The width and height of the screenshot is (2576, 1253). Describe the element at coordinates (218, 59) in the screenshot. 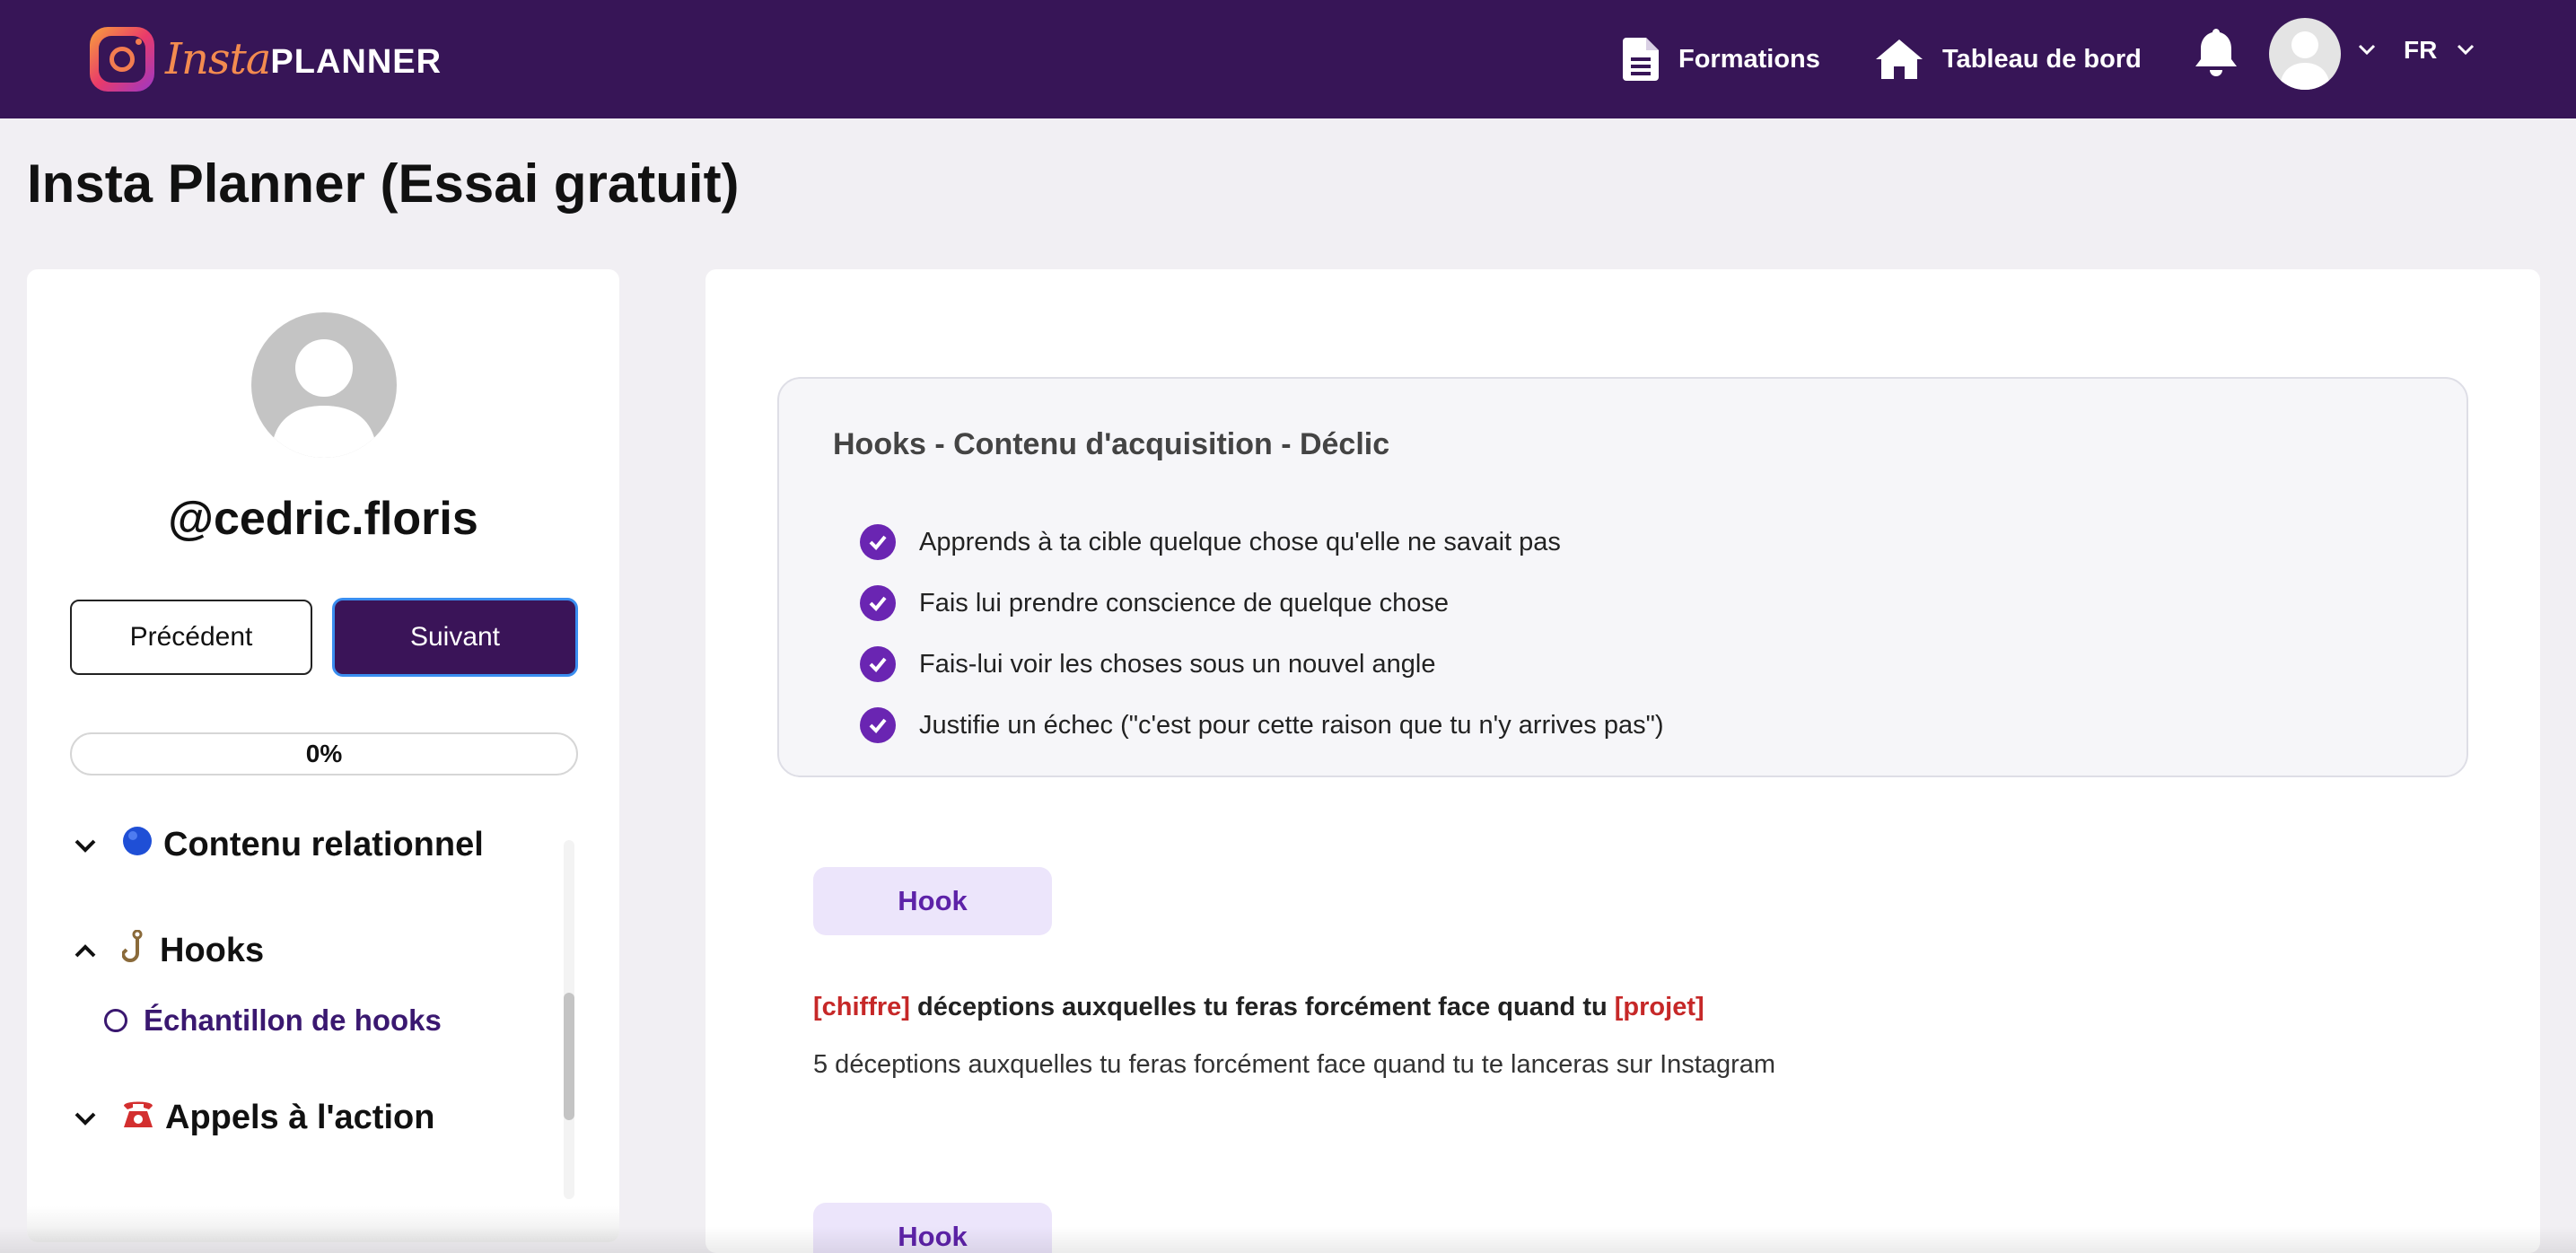

I see `logo-insta-text: Insta` at that location.